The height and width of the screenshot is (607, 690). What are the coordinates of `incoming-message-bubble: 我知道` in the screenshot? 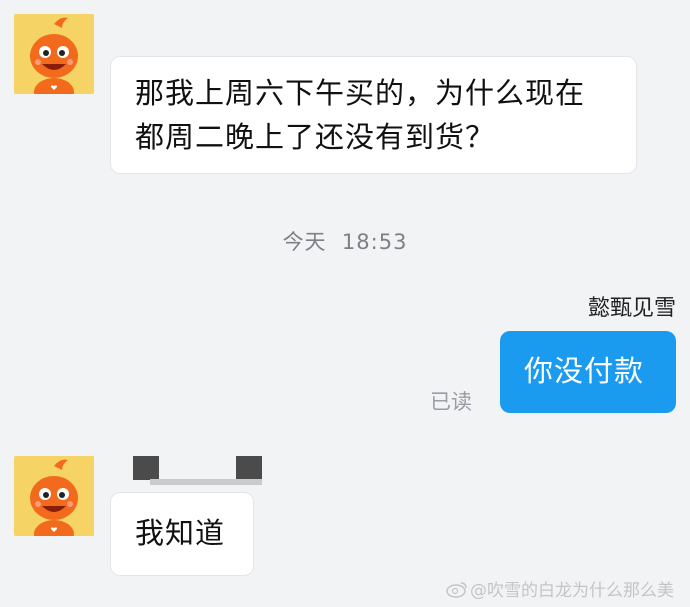 It's located at (182, 534).